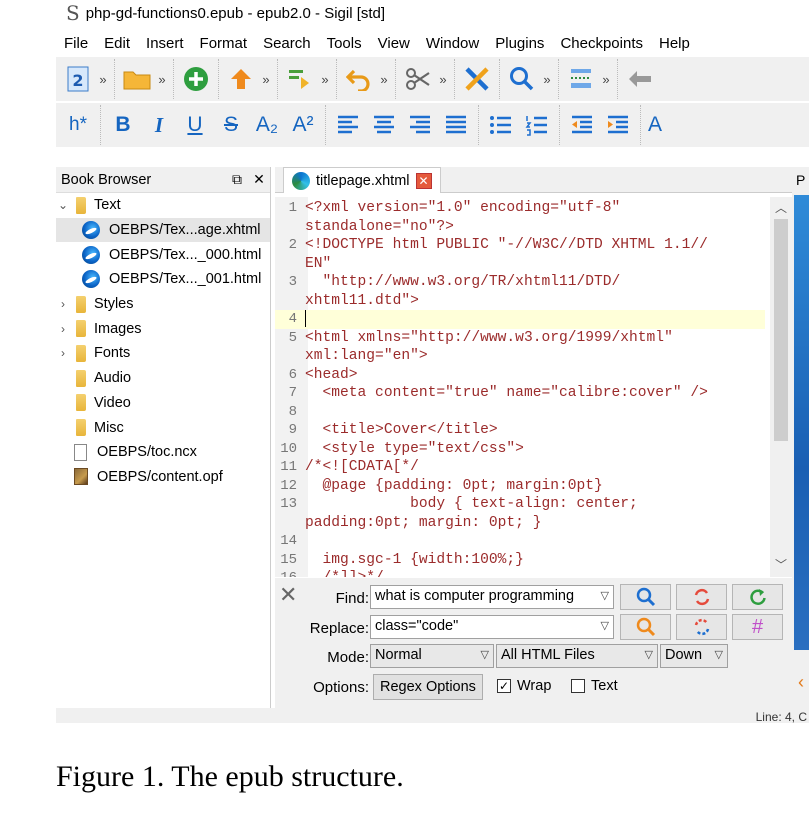  I want to click on toolbar-group-file: 2 », so click(85, 79).